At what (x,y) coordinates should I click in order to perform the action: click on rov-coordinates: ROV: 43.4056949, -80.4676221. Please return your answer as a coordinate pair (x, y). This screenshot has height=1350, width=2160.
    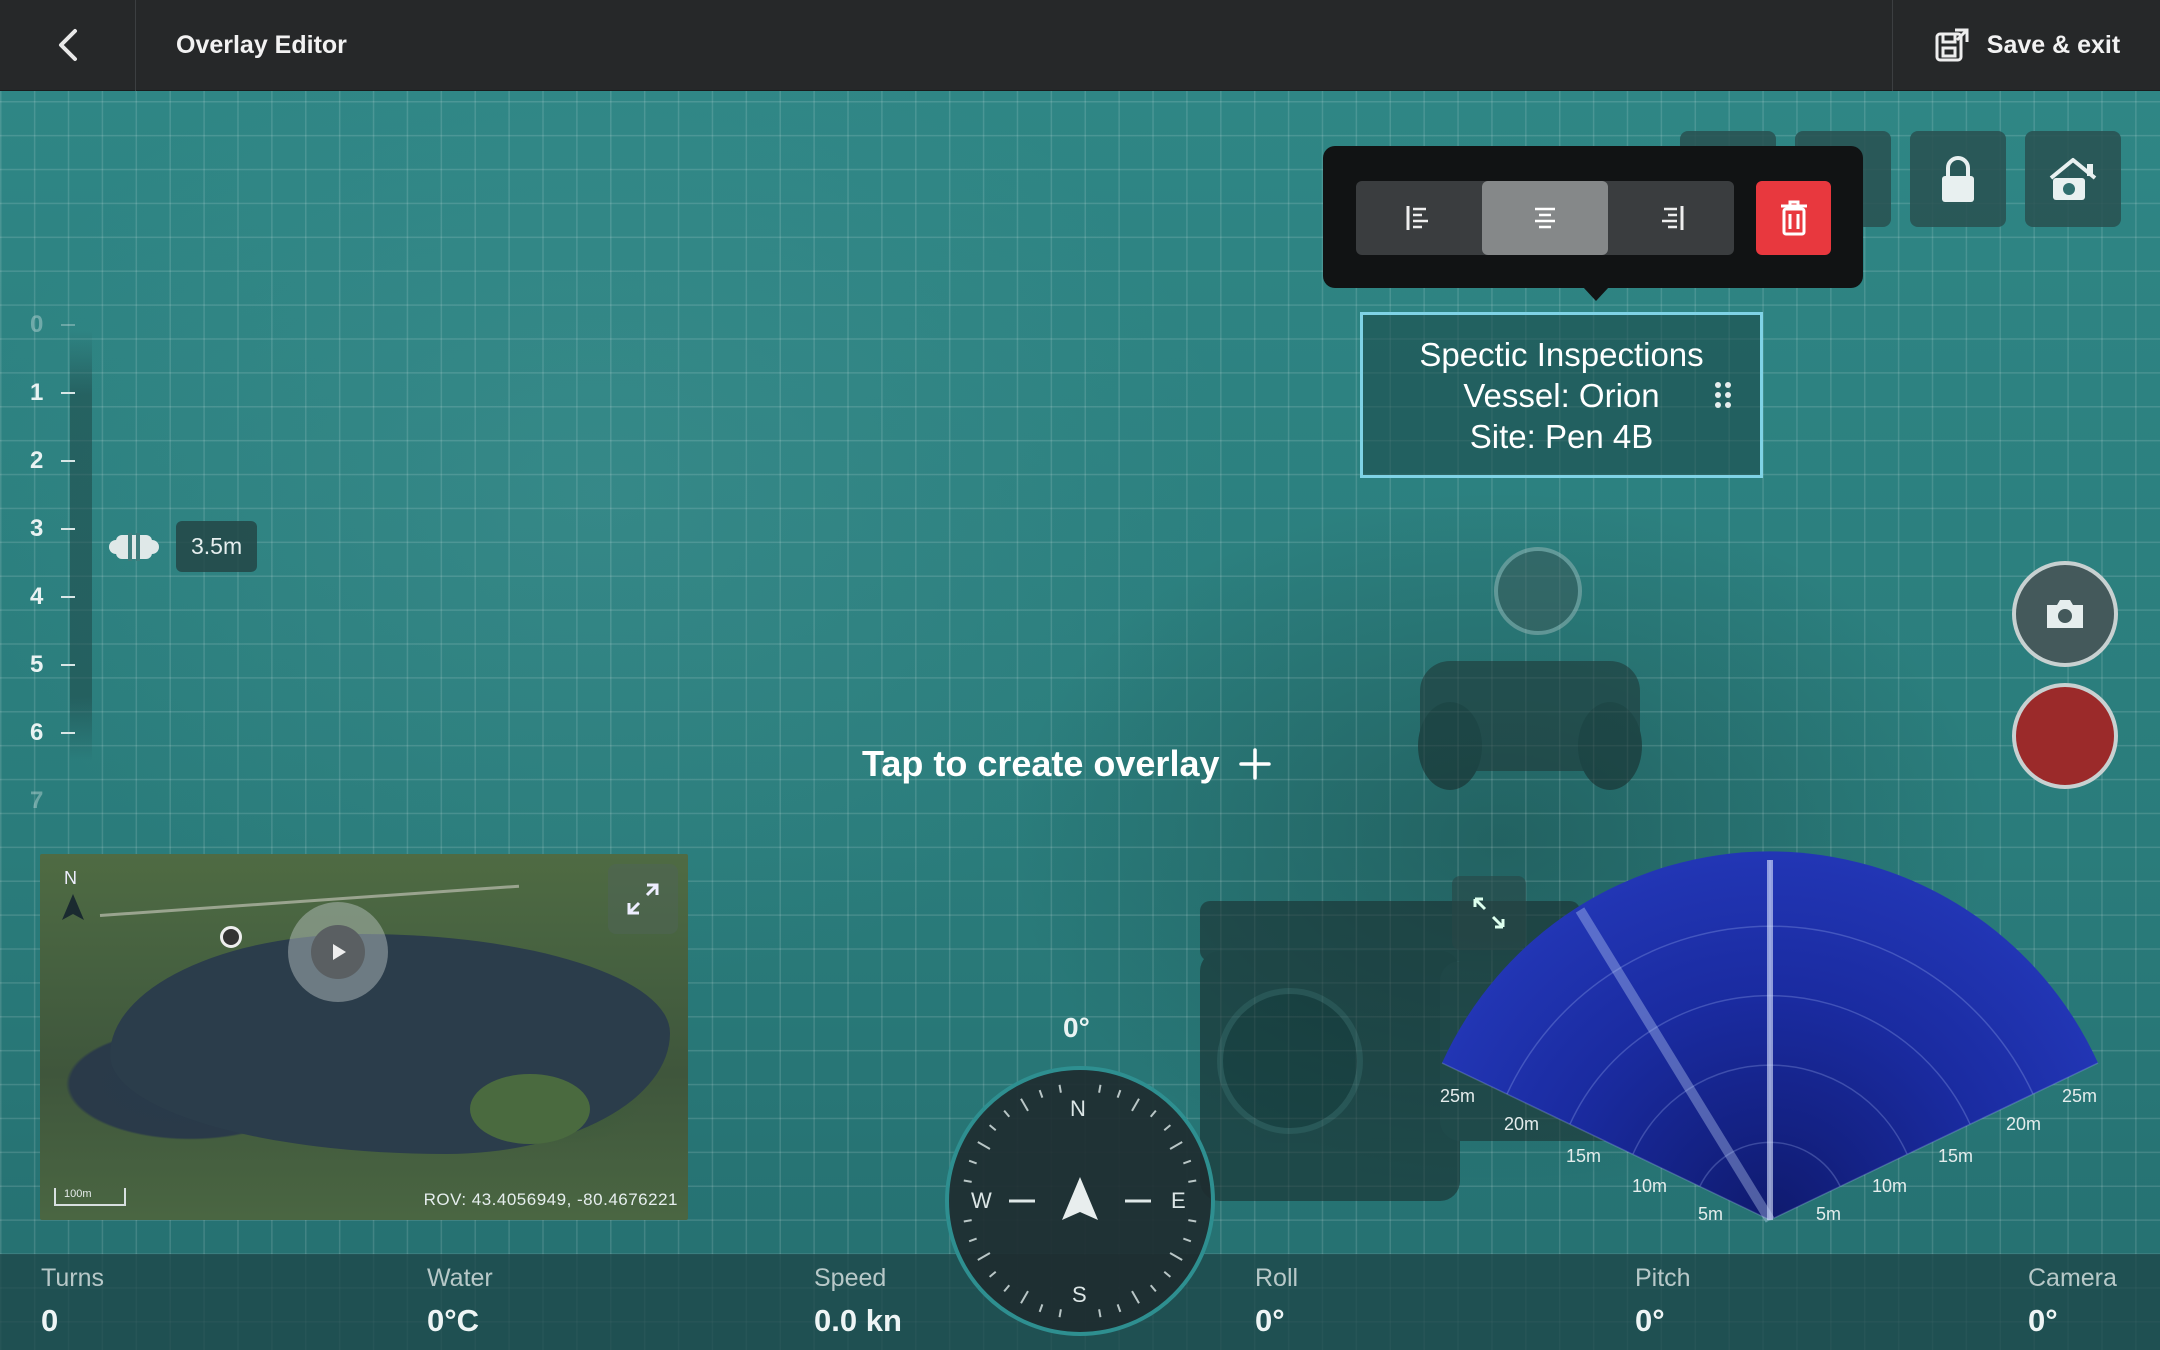
    Looking at the image, I should click on (550, 1199).